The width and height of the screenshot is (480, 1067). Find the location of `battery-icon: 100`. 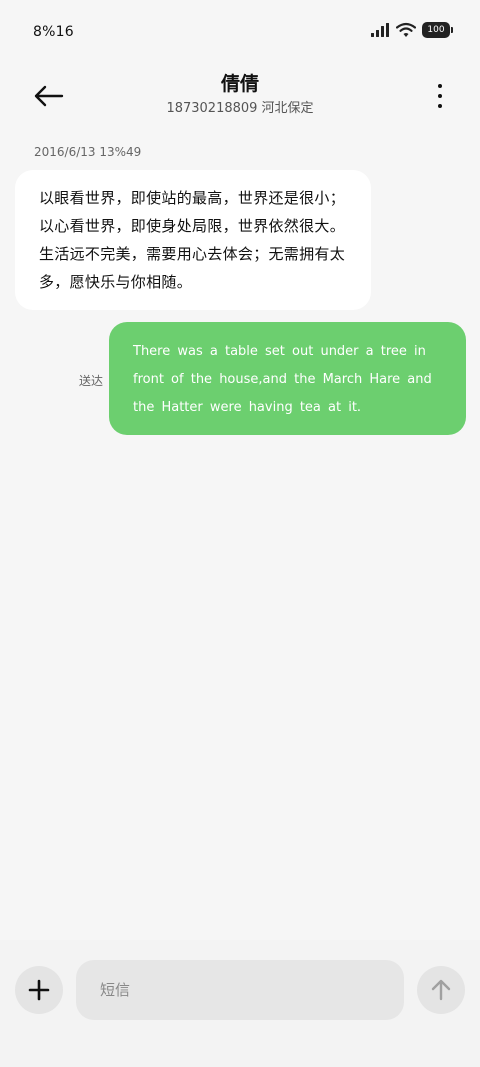

battery-icon: 100 is located at coordinates (437, 30).